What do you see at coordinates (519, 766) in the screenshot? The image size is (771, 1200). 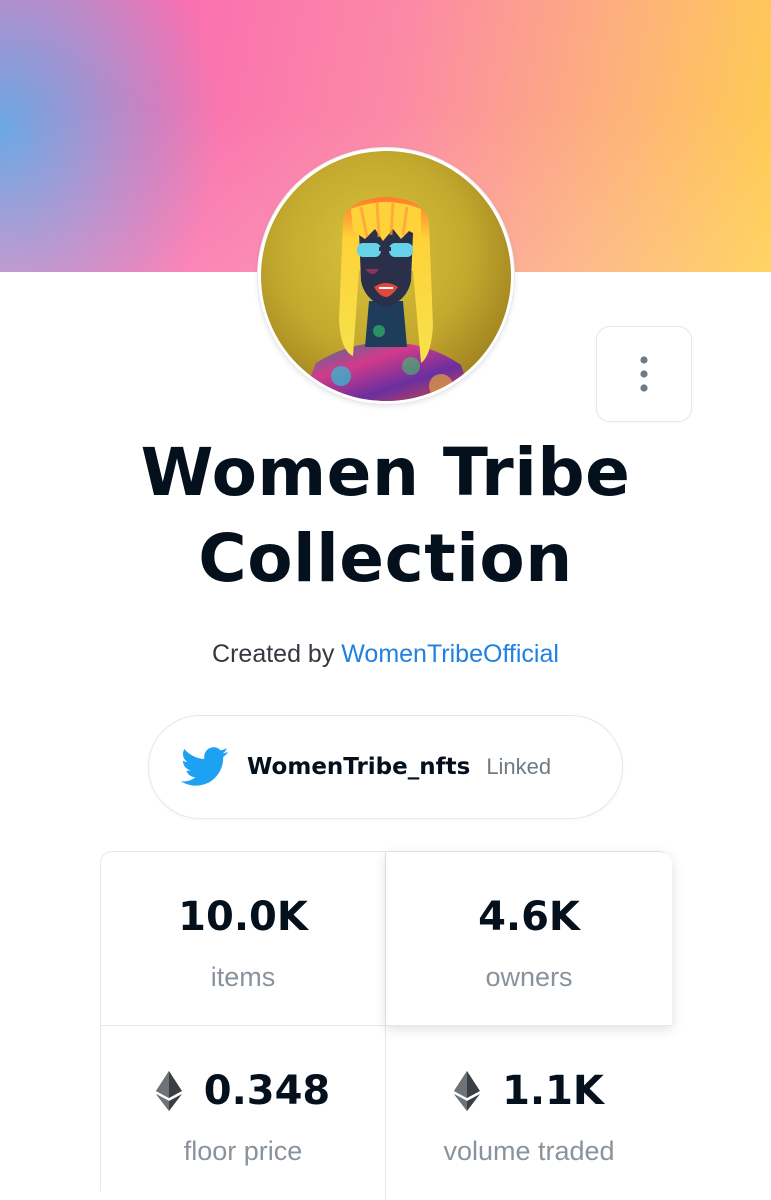 I see `twitter-linked-status: Linked` at bounding box center [519, 766].